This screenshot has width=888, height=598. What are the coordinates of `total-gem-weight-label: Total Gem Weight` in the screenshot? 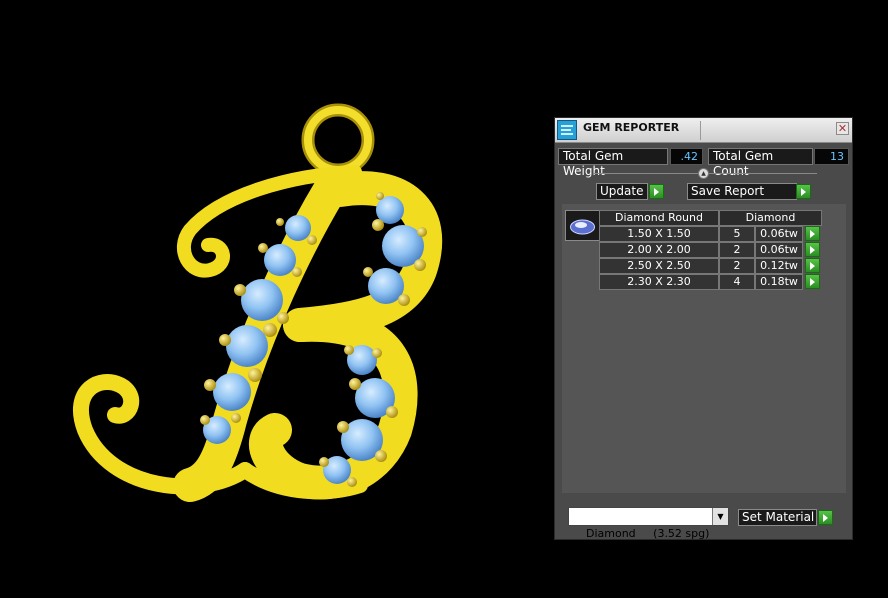 It's located at (613, 163).